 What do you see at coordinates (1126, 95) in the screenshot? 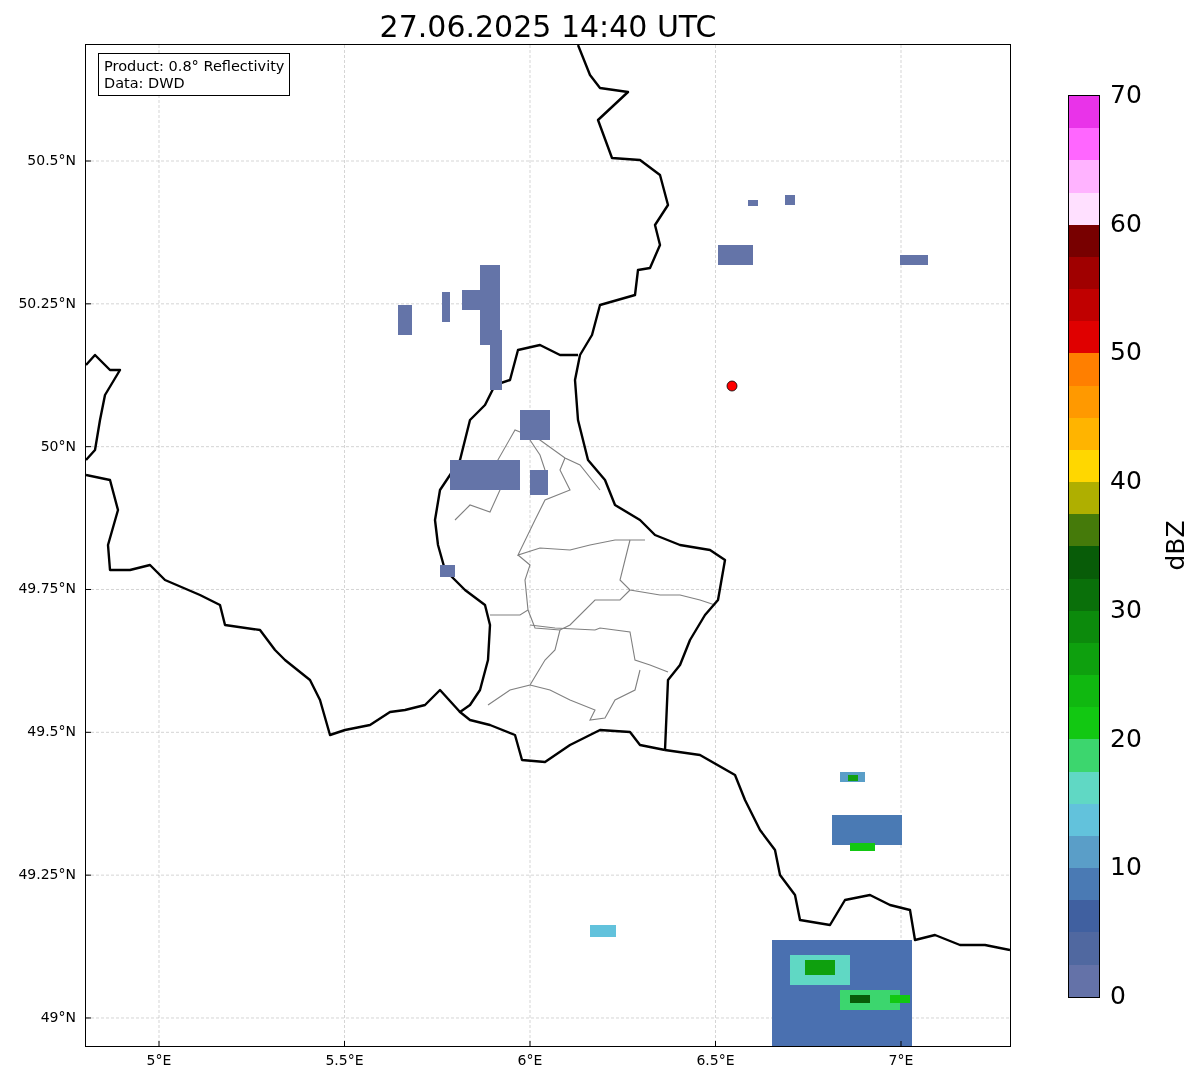
I see `colorbar-tick-label: 70` at bounding box center [1126, 95].